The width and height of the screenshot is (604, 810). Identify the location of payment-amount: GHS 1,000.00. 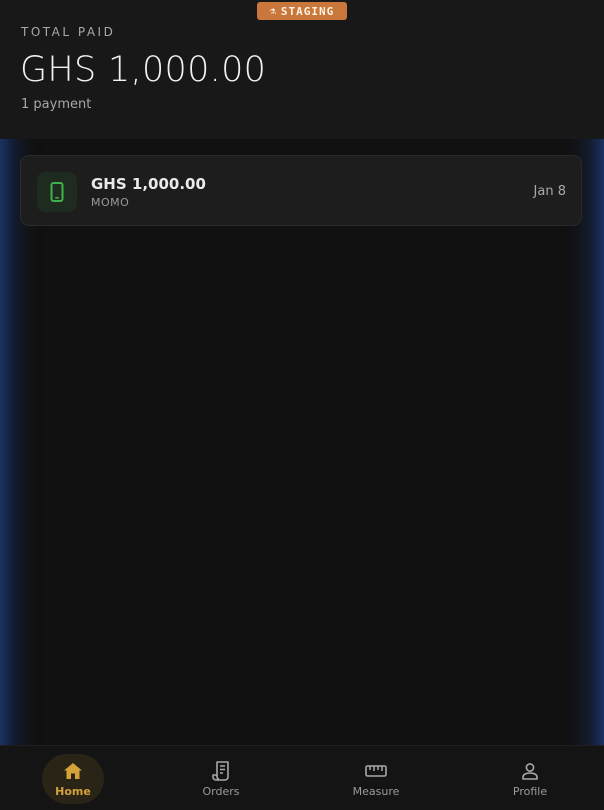
(148, 184).